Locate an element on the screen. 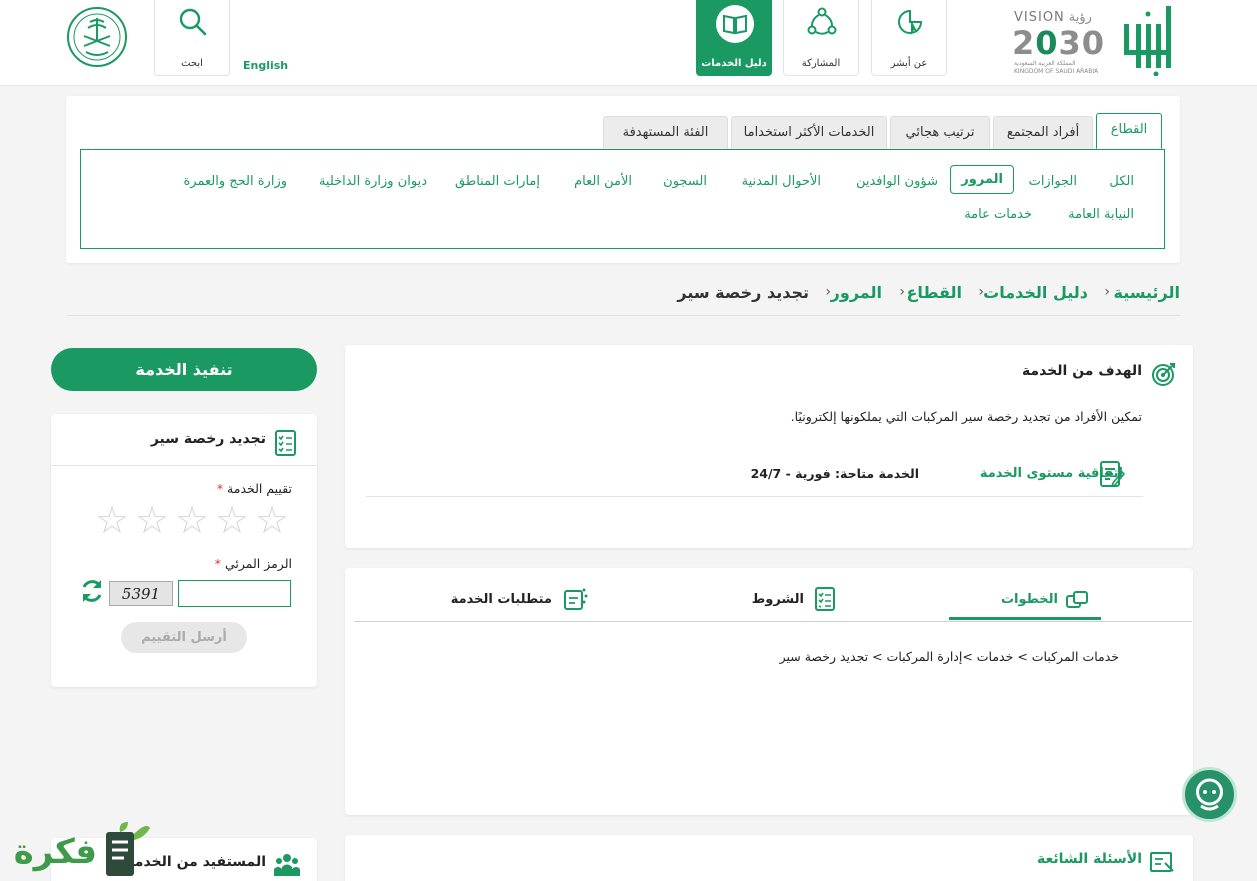 The height and width of the screenshot is (881, 1257). captcha-label: الرمز المرئي * is located at coordinates (253, 563).